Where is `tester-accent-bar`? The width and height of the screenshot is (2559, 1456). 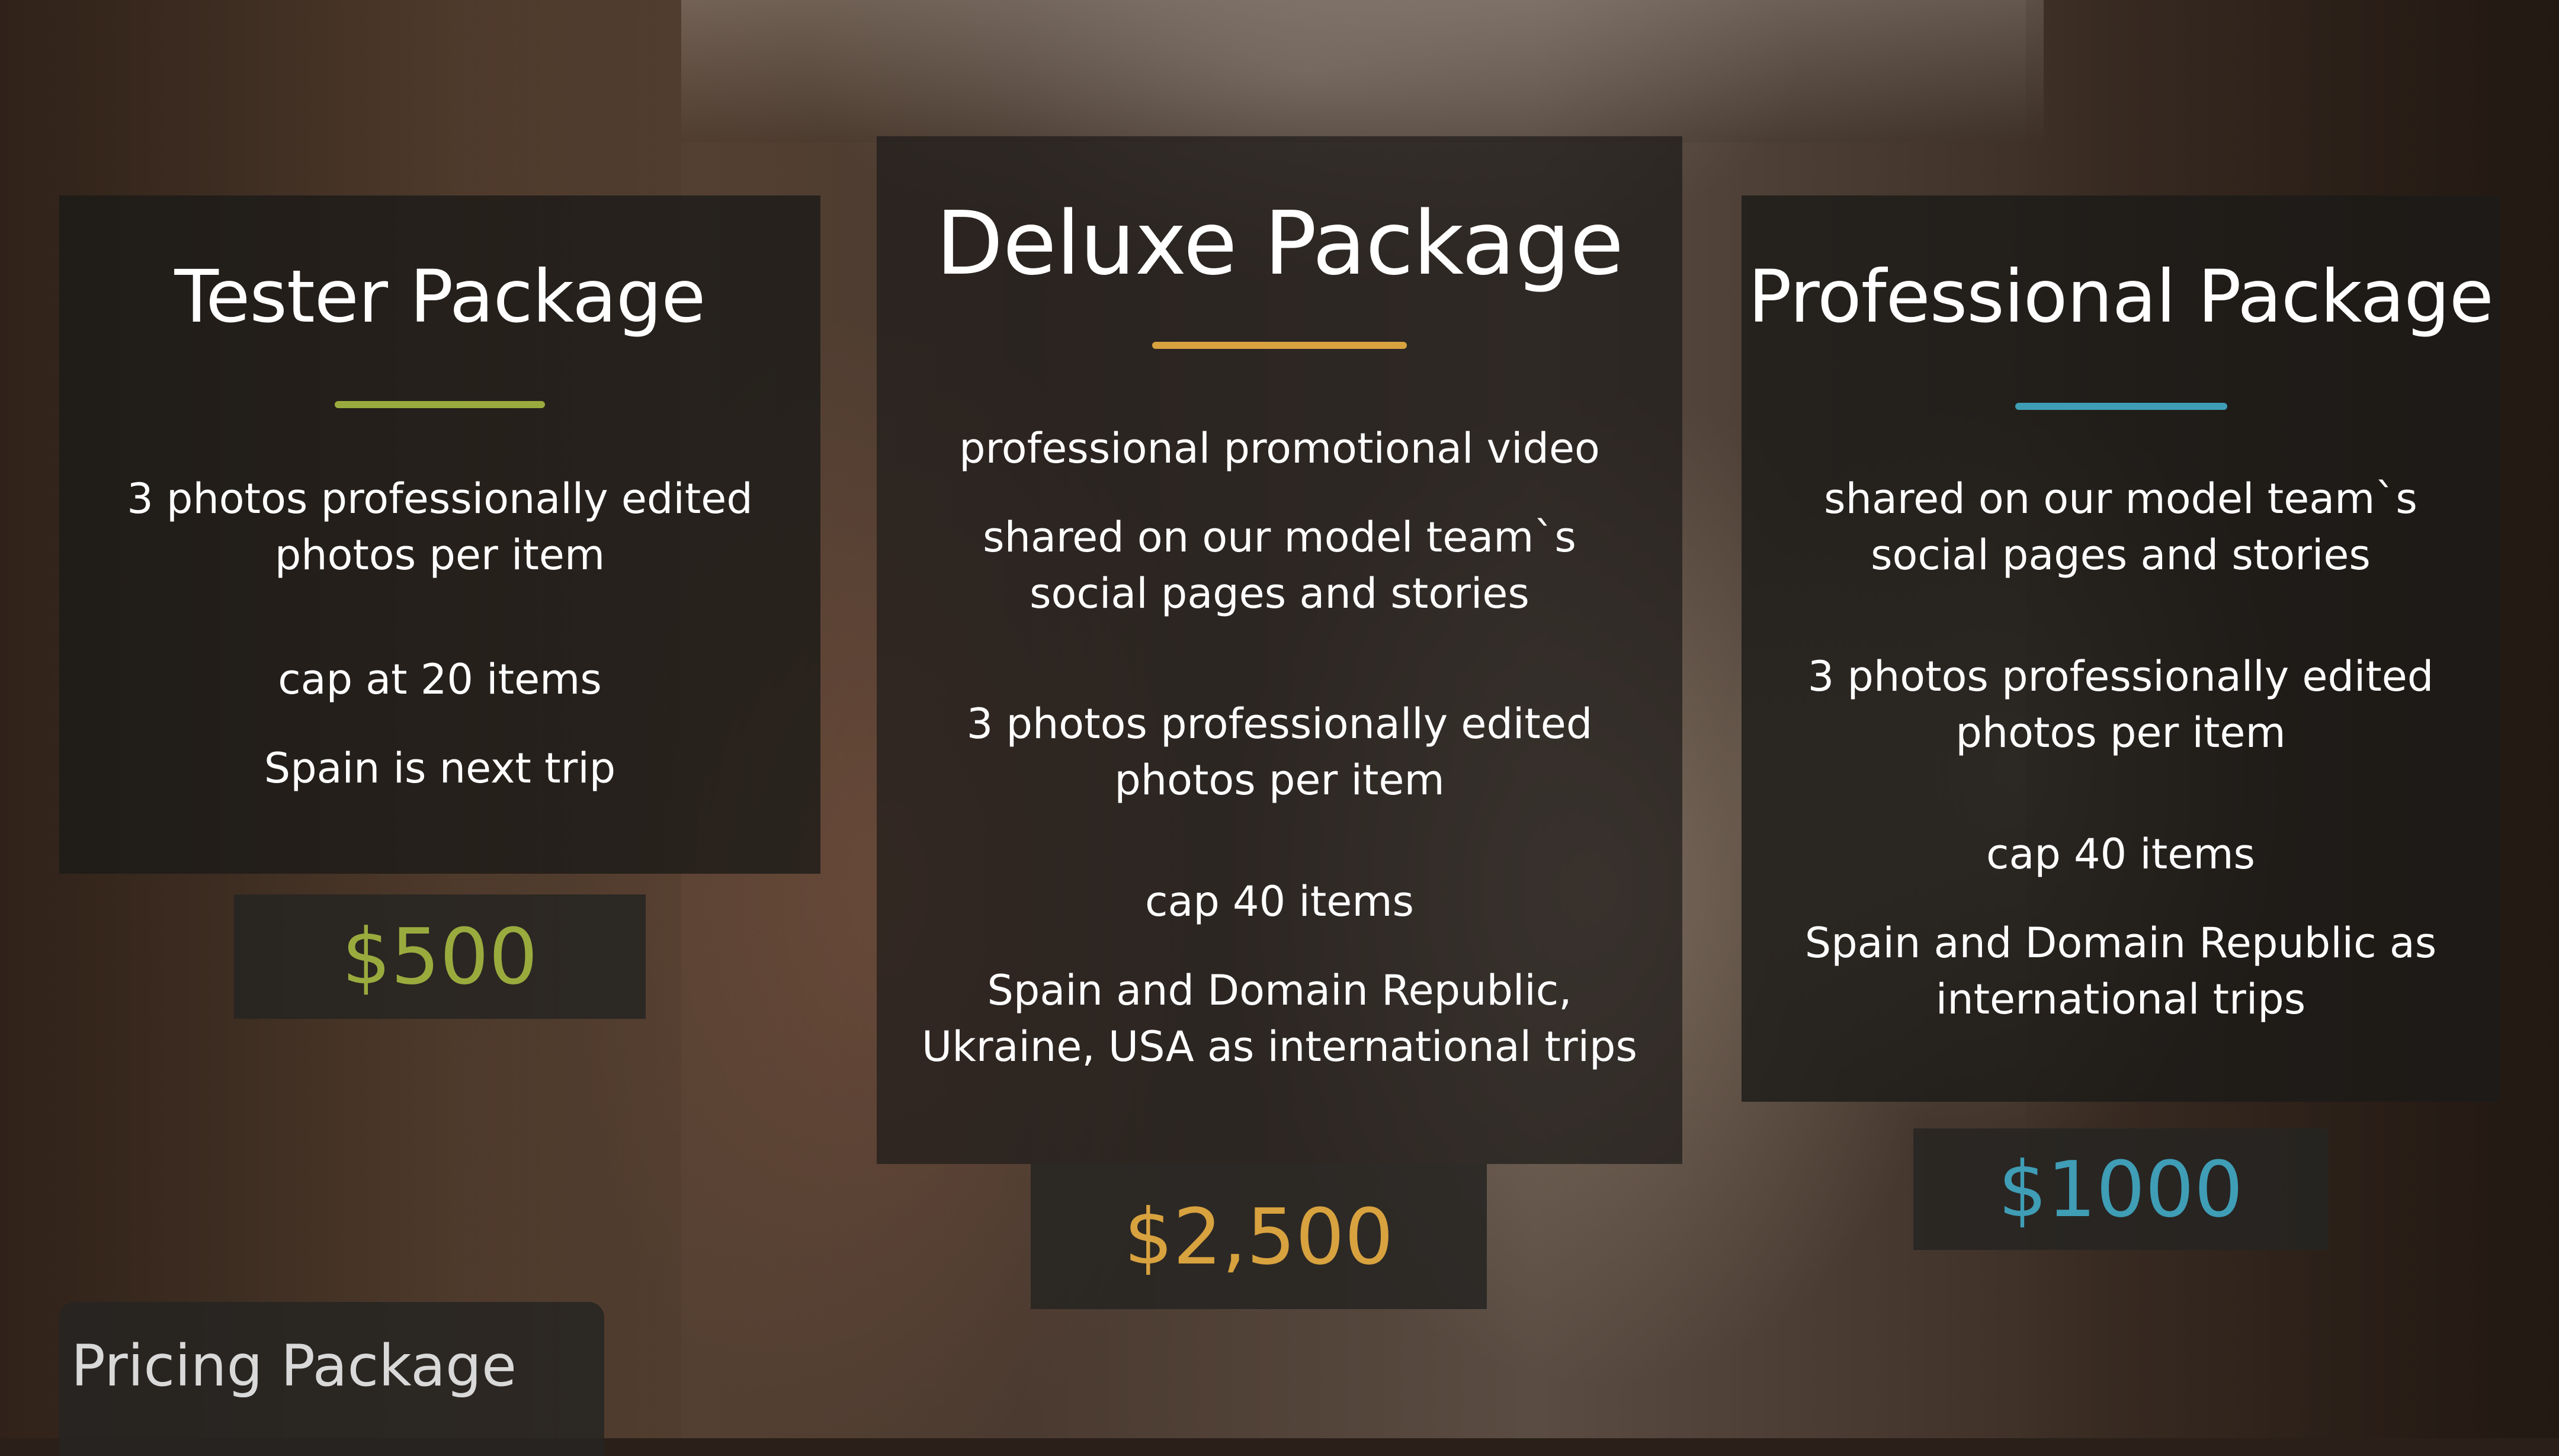 tester-accent-bar is located at coordinates (440, 404).